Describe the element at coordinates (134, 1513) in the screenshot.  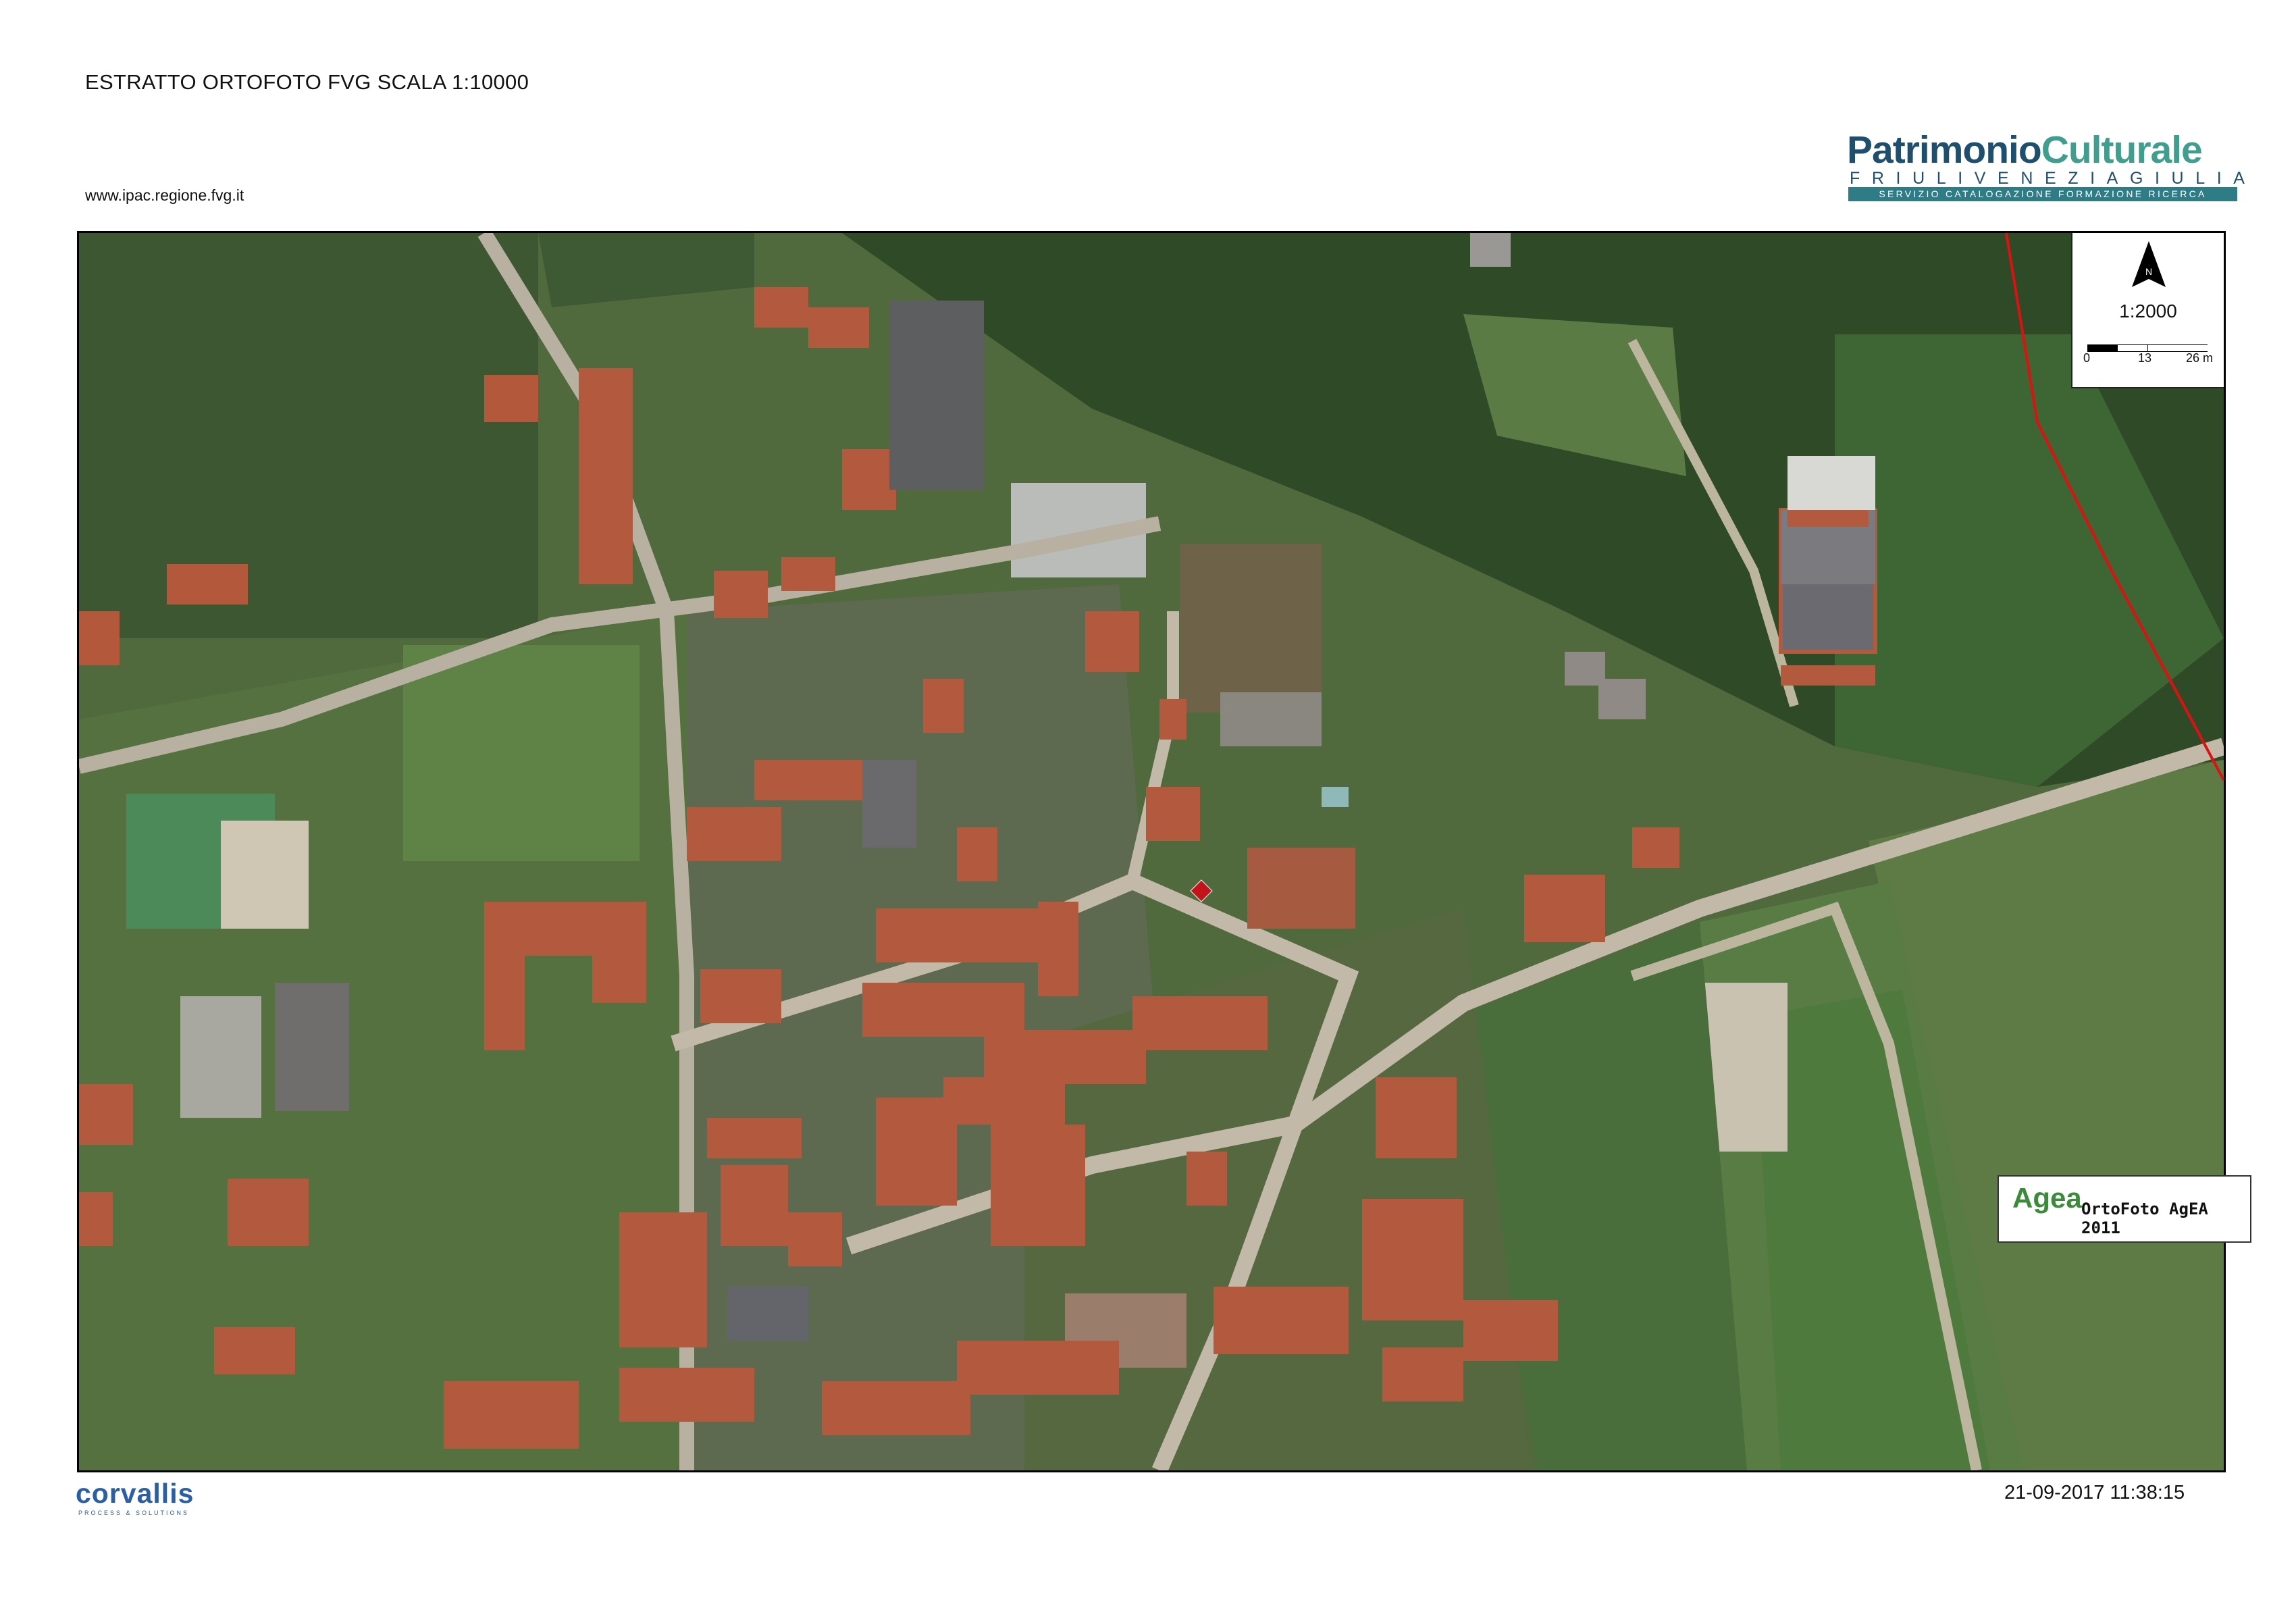
I see `corvallis-tagline: PROCESS & SOLUTIONS` at that location.